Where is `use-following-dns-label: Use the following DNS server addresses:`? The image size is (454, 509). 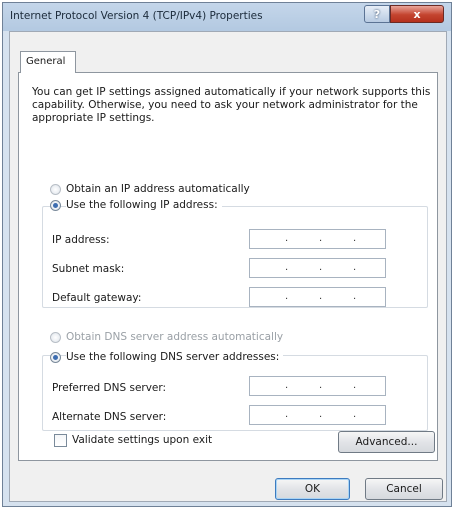
use-following-dns-label: Use the following DNS server addresses: is located at coordinates (175, 357).